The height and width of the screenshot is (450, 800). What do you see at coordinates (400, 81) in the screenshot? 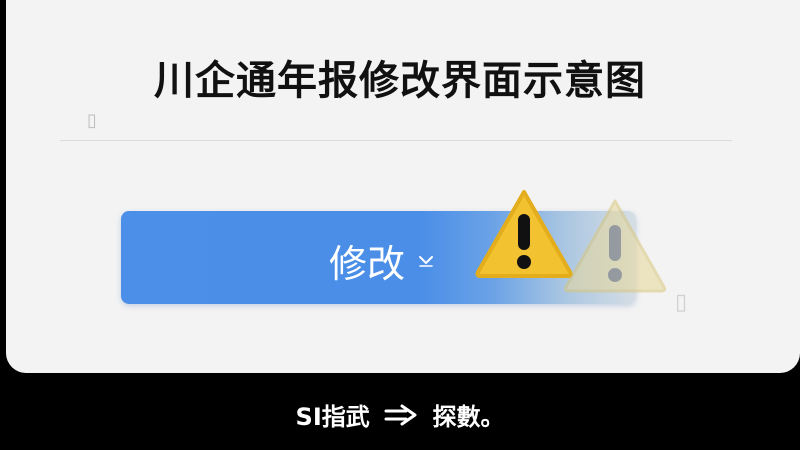
I see `page-title: 川企通年报修改界面示意图` at bounding box center [400, 81].